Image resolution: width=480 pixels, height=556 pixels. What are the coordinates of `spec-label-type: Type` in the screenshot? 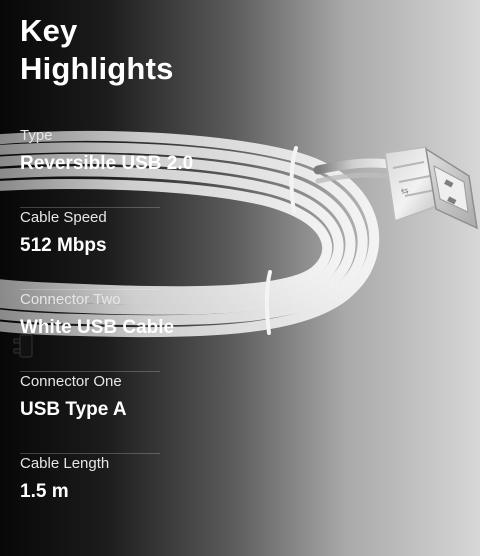 It's located at (36, 135).